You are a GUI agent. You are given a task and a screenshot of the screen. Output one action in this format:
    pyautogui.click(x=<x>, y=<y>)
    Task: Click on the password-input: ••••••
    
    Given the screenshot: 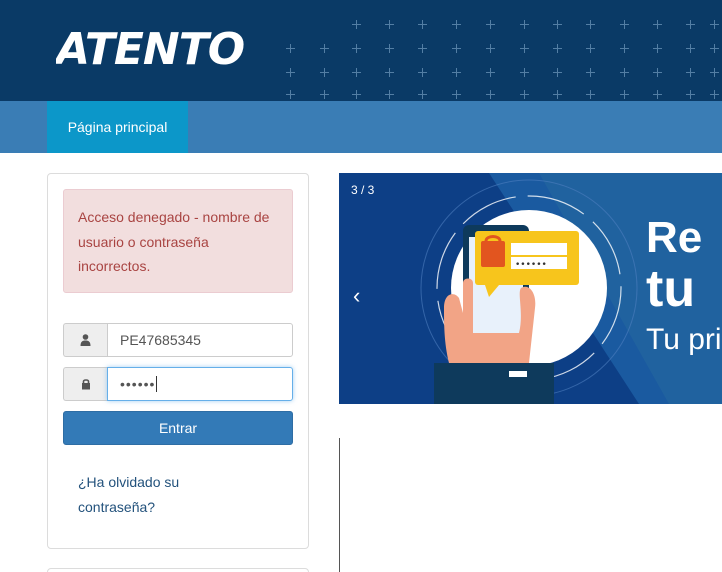 What is the action you would take?
    pyautogui.click(x=200, y=384)
    